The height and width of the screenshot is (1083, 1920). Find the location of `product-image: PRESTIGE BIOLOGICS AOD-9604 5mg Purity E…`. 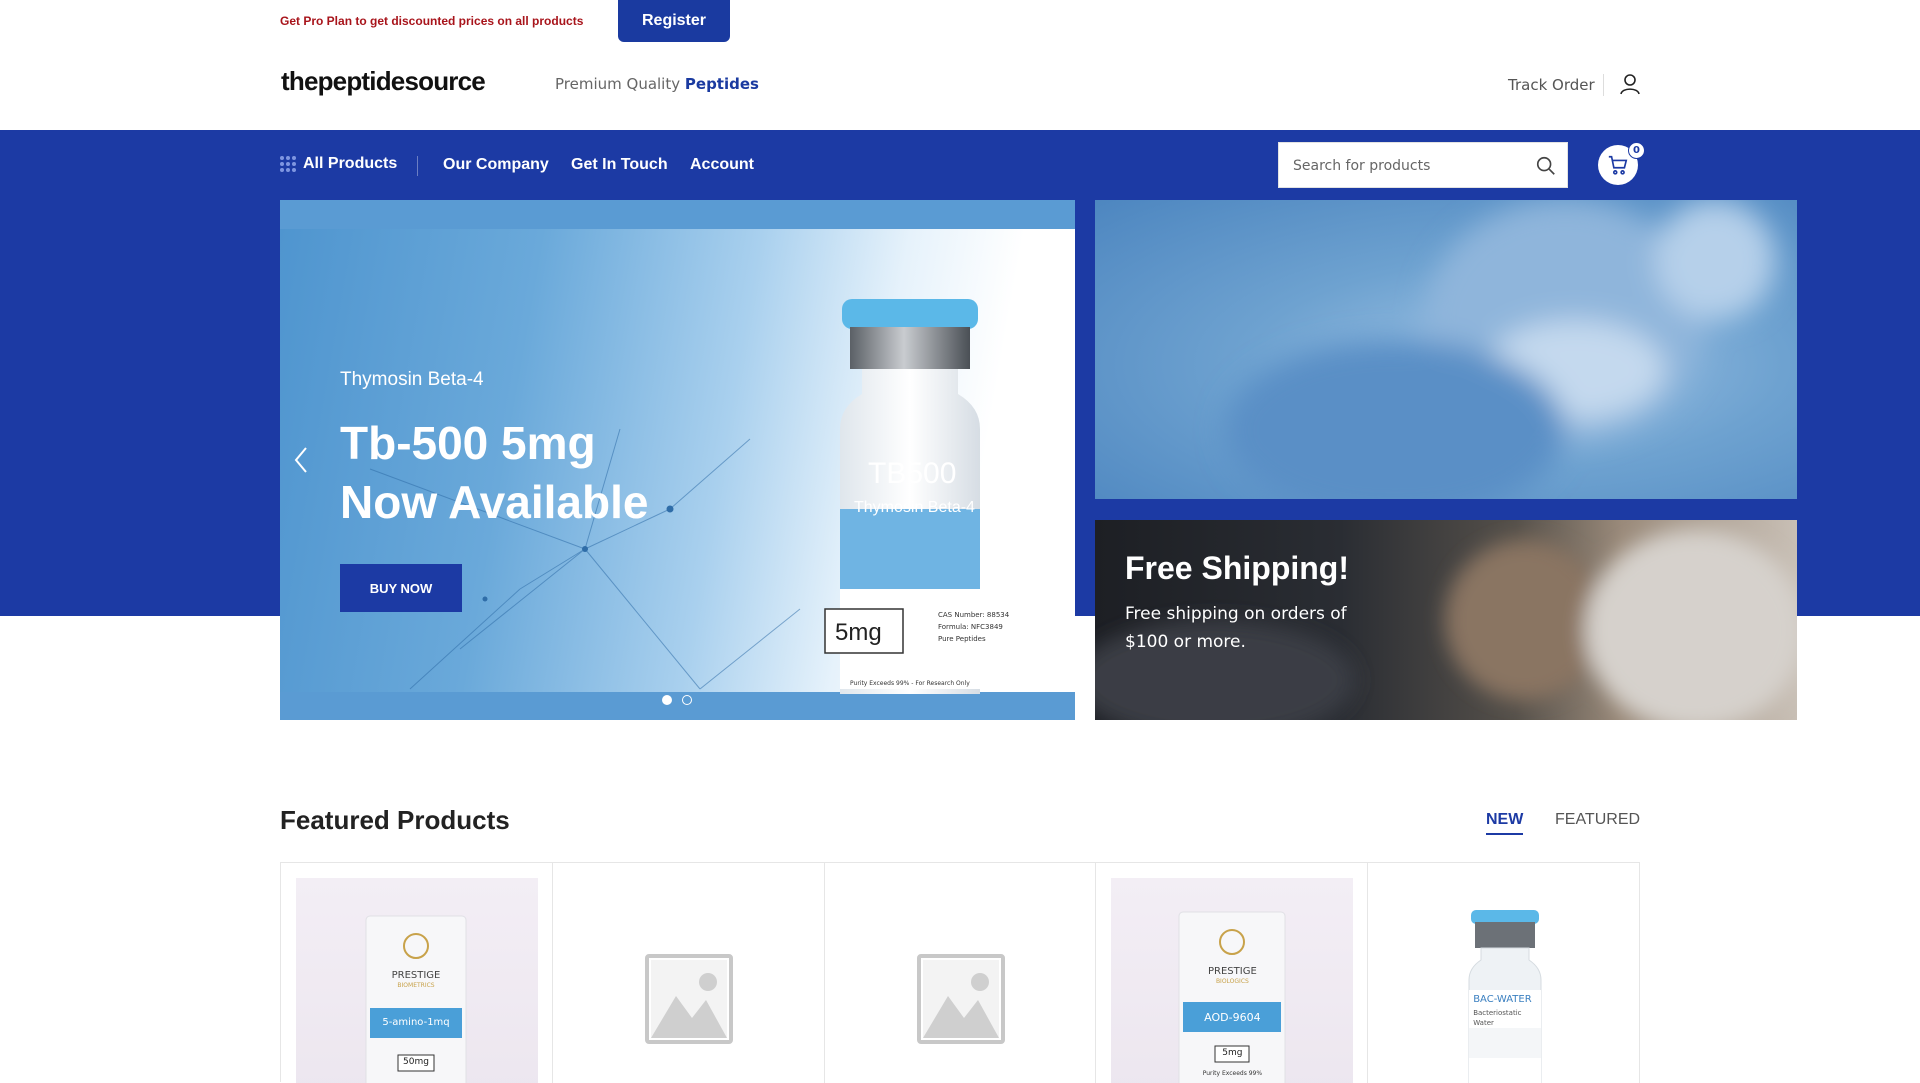

product-image: PRESTIGE BIOLOGICS AOD-9604 5mg Purity E… is located at coordinates (1232, 980).